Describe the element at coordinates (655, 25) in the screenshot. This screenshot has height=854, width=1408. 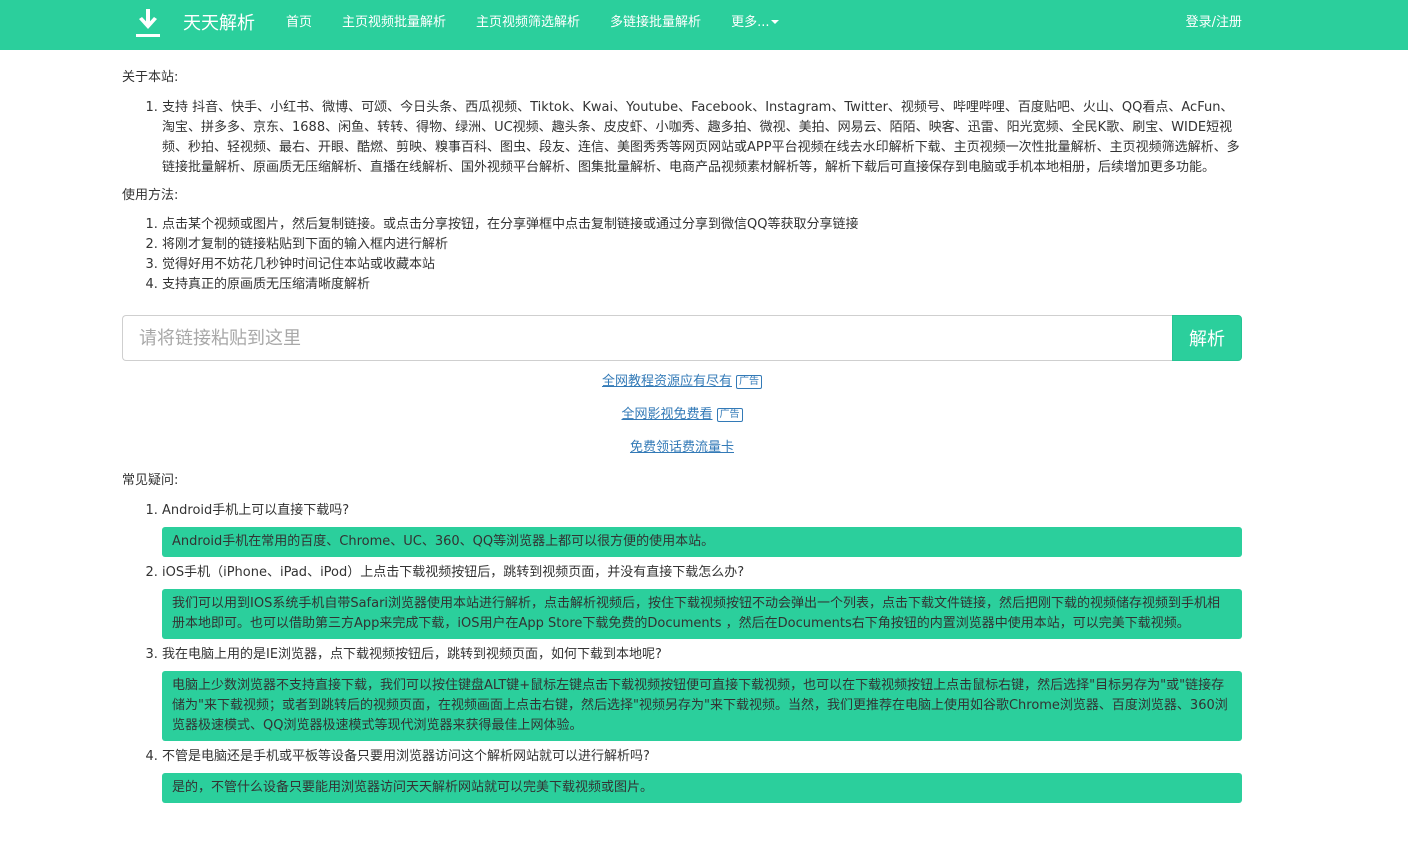
I see `nav-multi-link-parse: 多链接批量解析` at that location.